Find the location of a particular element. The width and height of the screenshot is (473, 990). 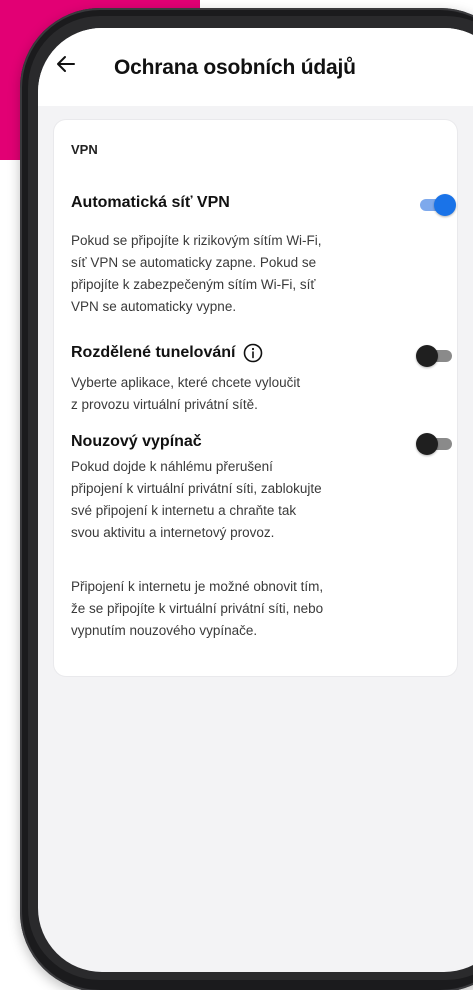

split-tunnel-title: Rozdělené tunelování is located at coordinates (167, 353).